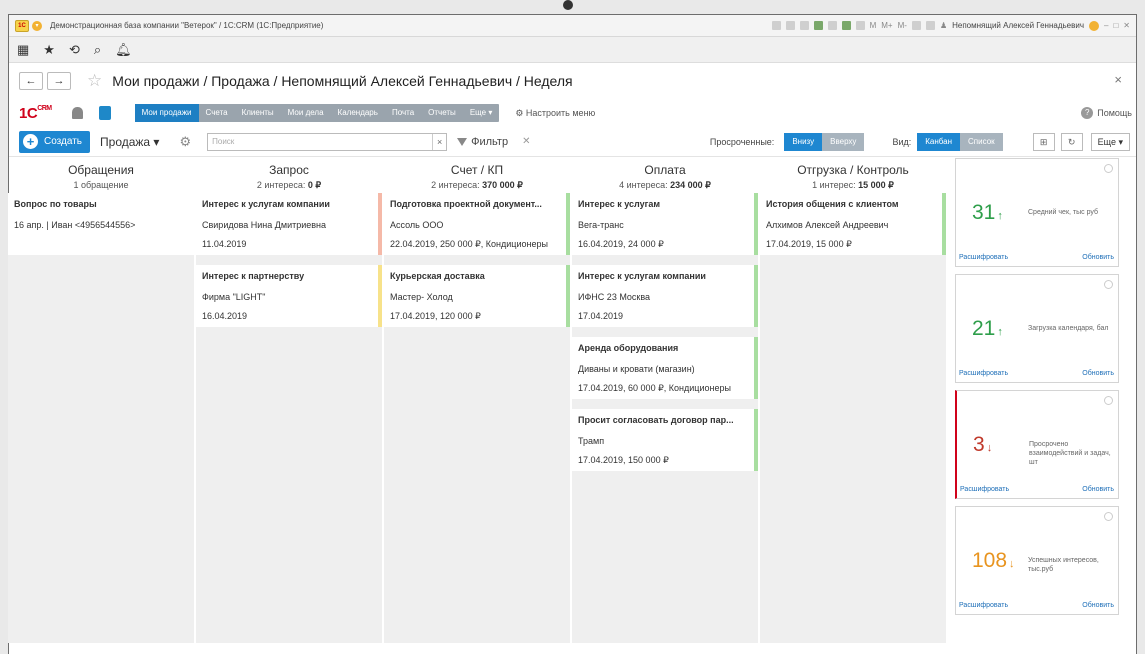  Describe the element at coordinates (1063, 565) in the screenshot. I see `kpi-description: Успешных интересов, тыс.руб` at that location.